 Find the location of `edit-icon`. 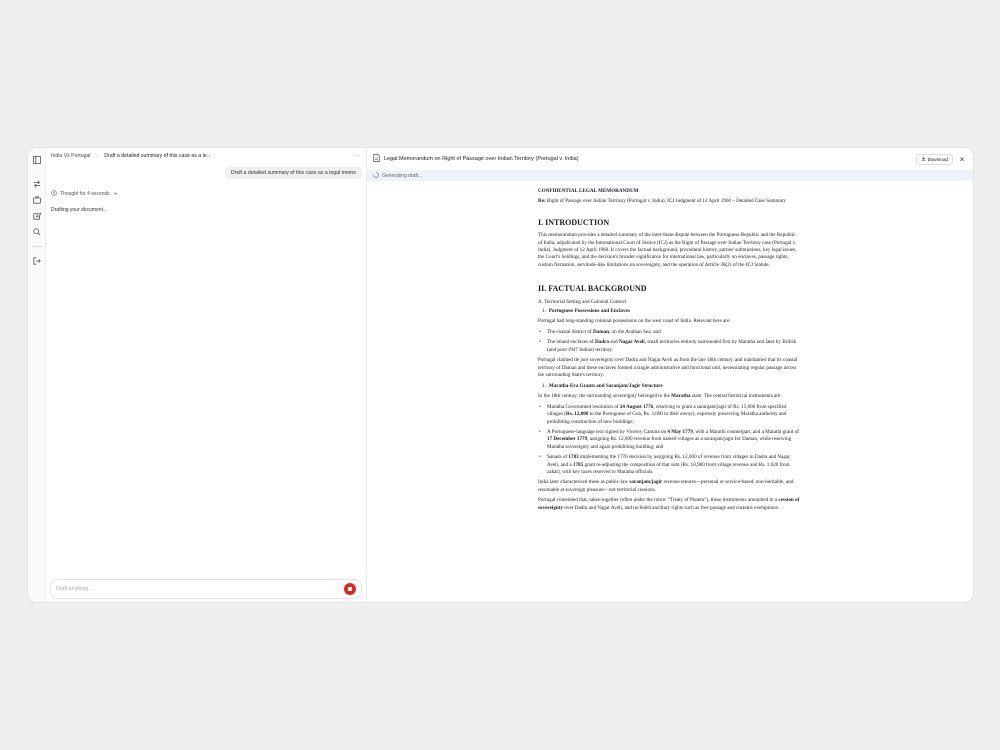

edit-icon is located at coordinates (37, 216).